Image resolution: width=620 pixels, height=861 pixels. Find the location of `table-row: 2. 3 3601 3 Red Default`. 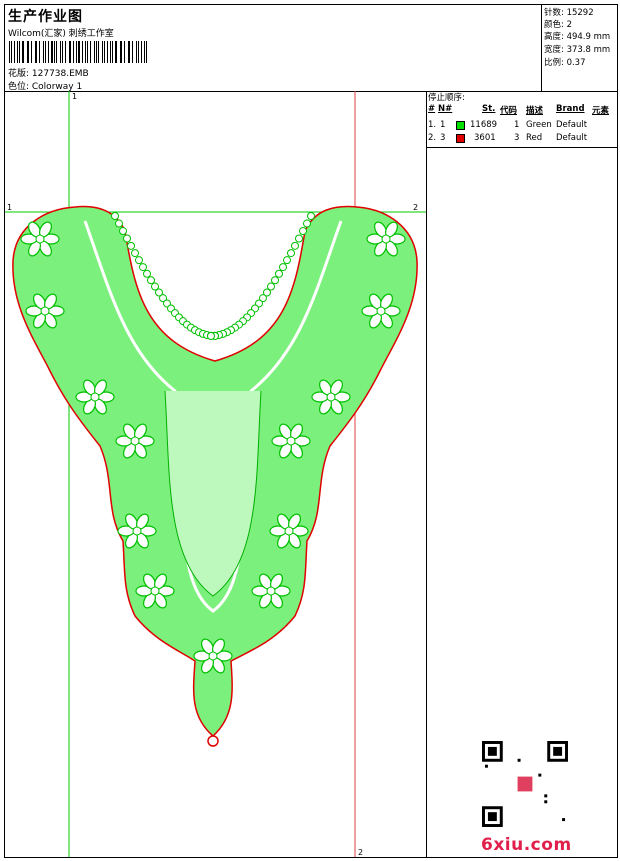

table-row: 2. 3 3601 3 Red Default is located at coordinates (521, 139).